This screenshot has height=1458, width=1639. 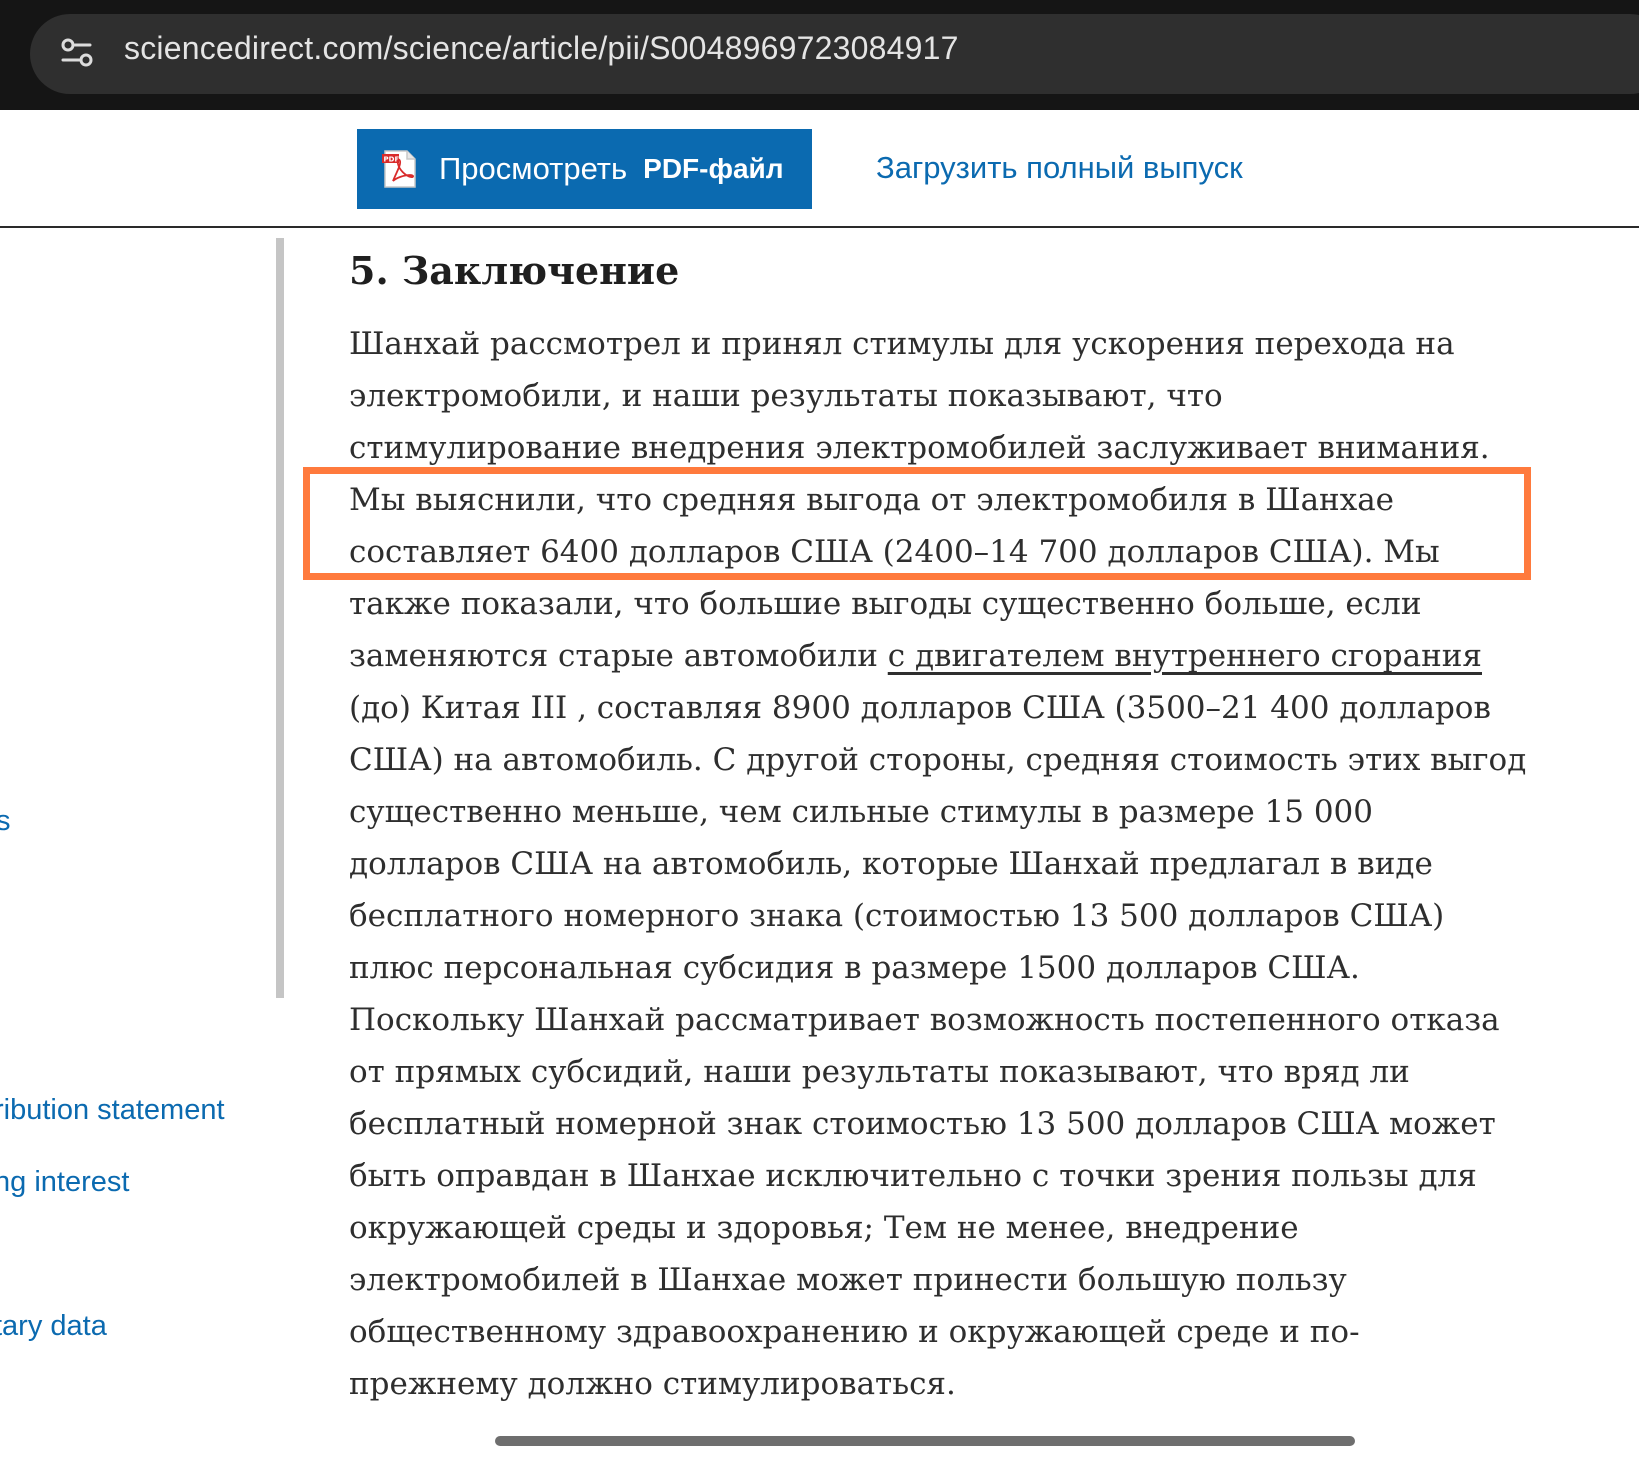 What do you see at coordinates (5, 821) in the screenshot?
I see `sidebar-item-cropped: s` at bounding box center [5, 821].